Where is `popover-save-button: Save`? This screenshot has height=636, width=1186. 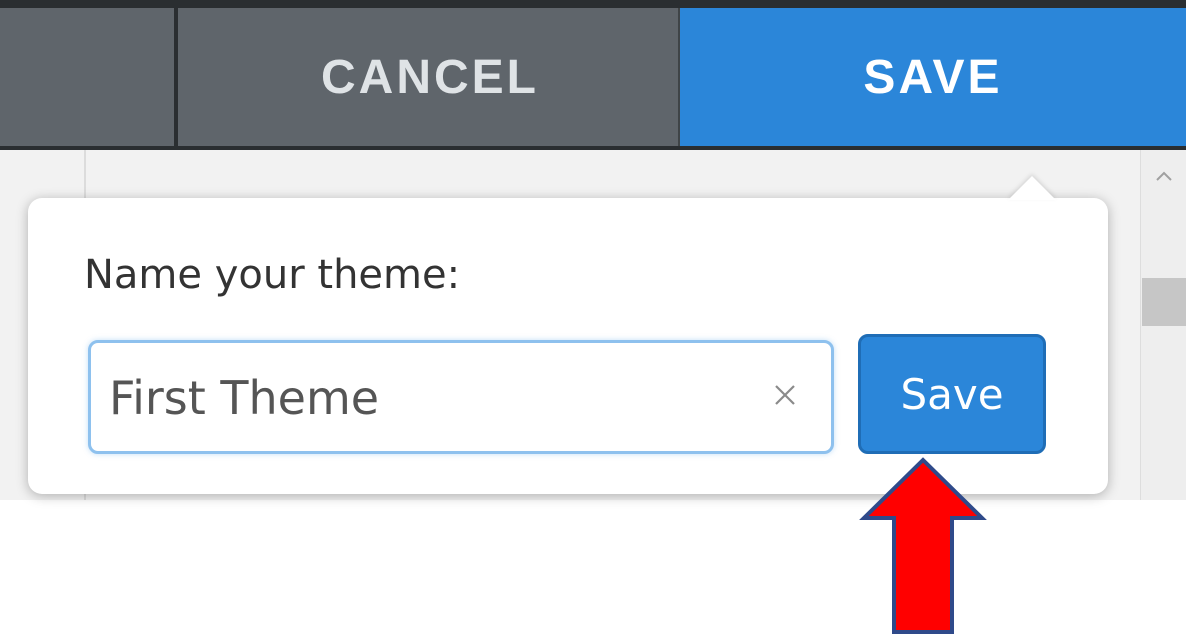
popover-save-button: Save is located at coordinates (952, 394).